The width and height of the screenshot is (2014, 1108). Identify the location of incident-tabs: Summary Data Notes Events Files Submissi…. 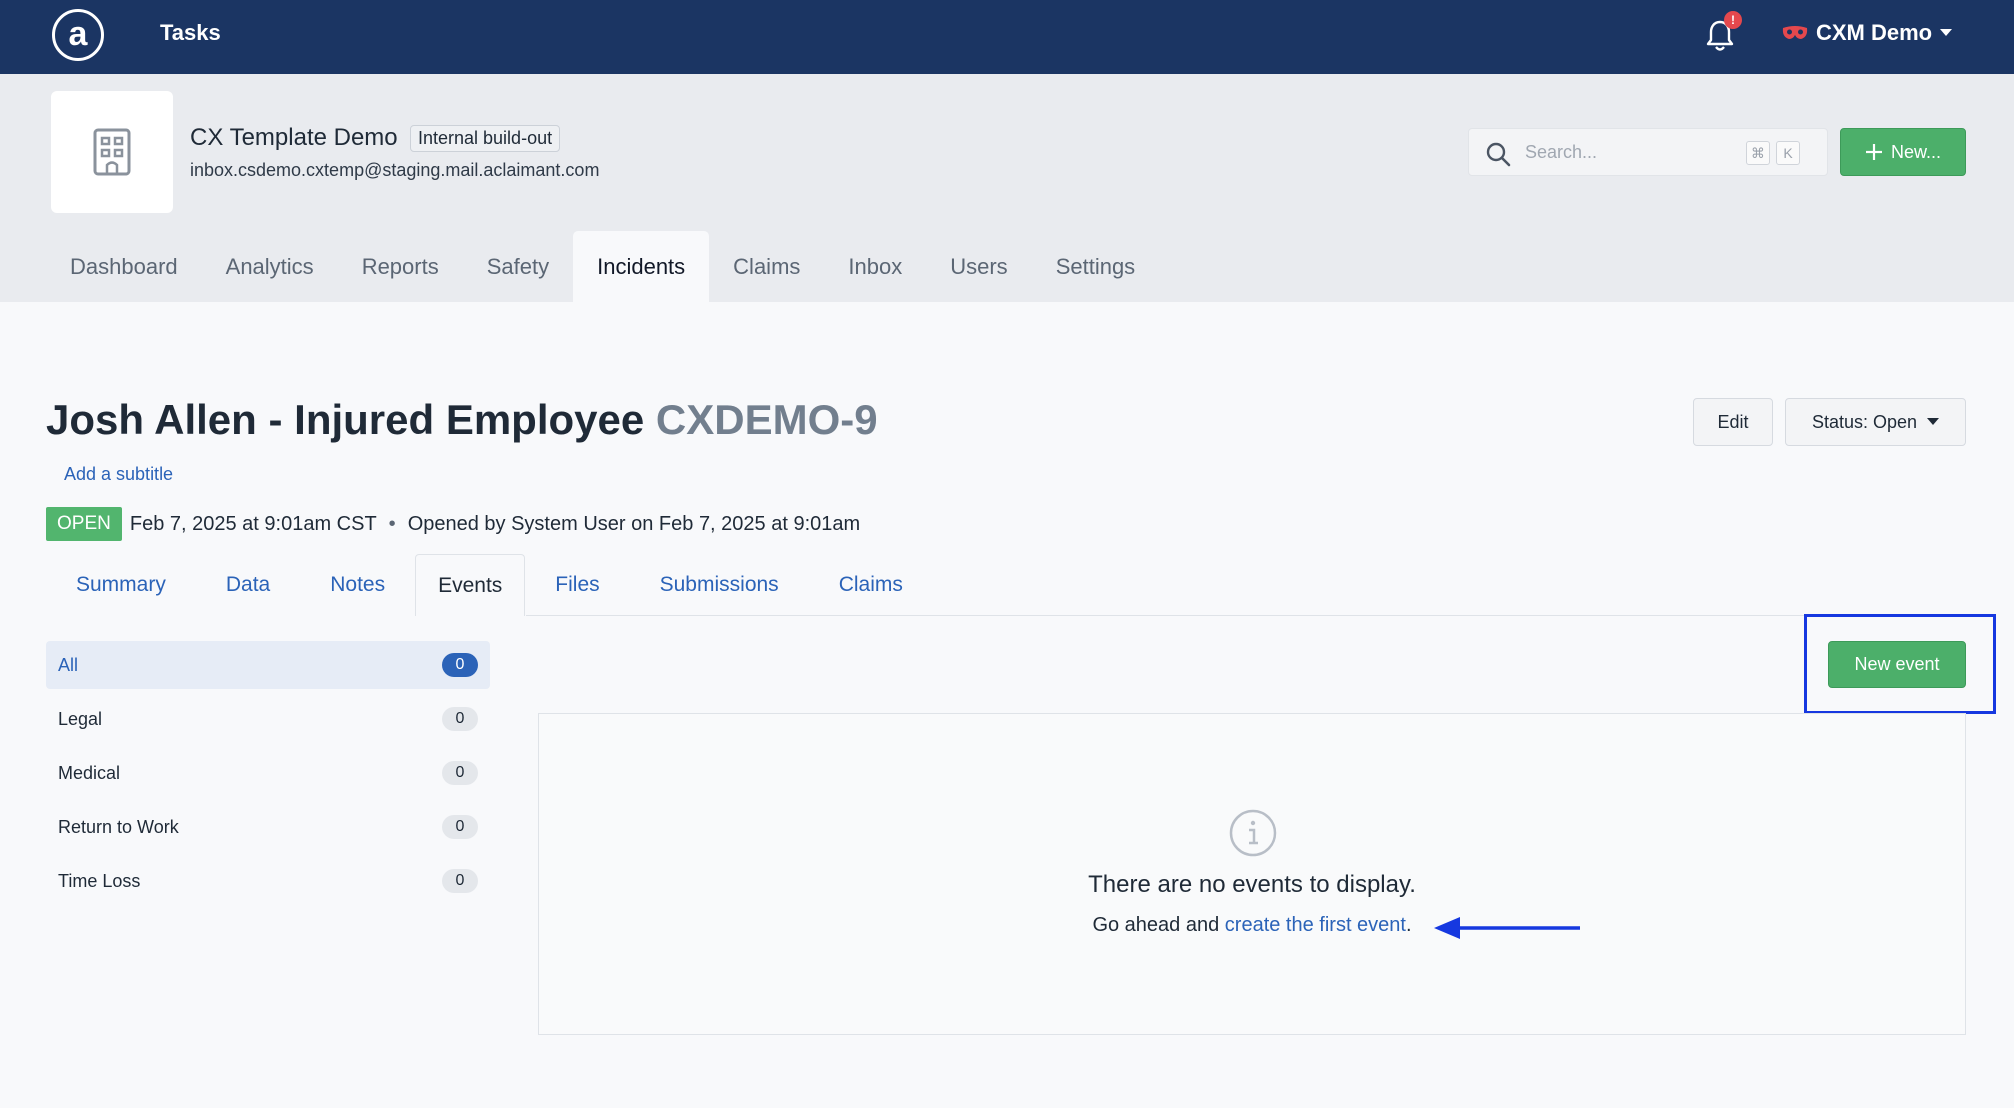
(489, 585).